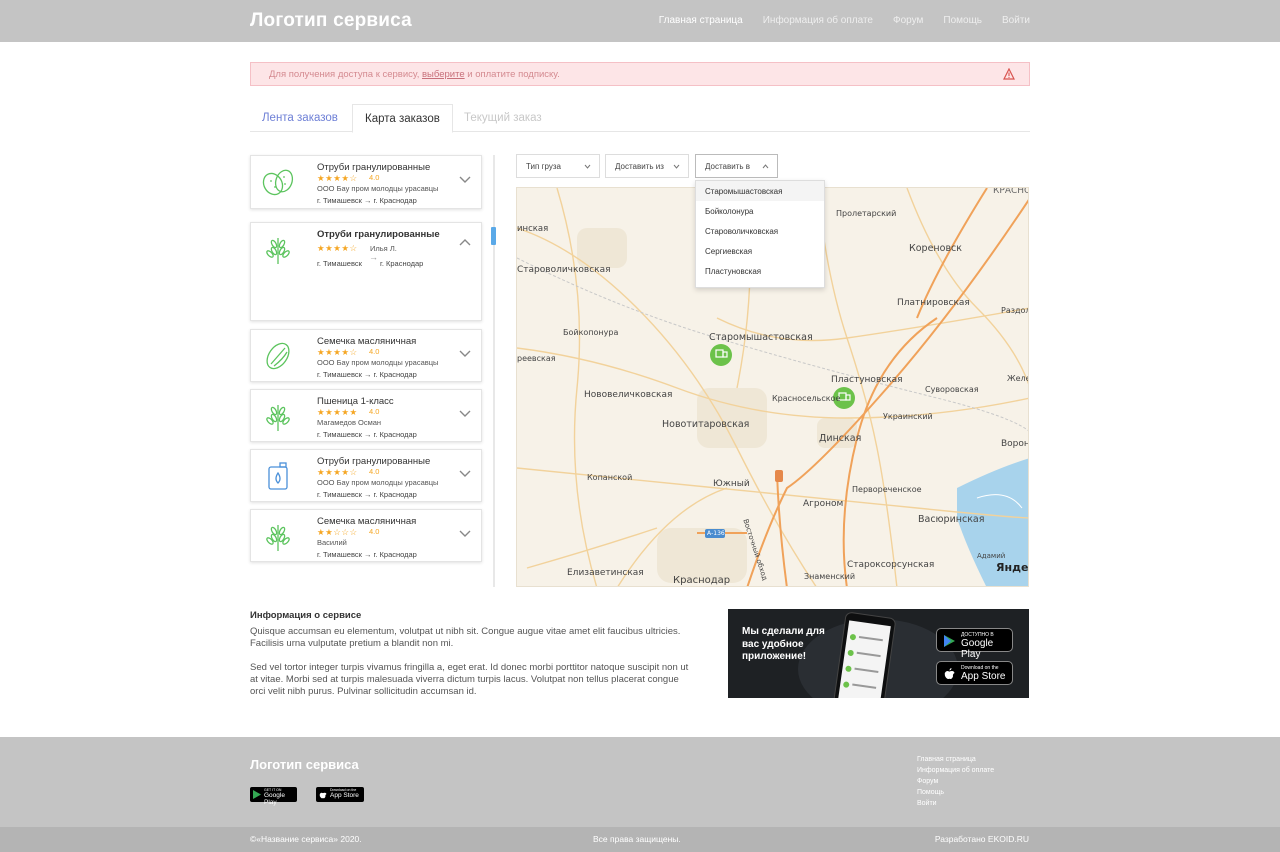  I want to click on rating-stars: ★★☆☆☆, so click(337, 532).